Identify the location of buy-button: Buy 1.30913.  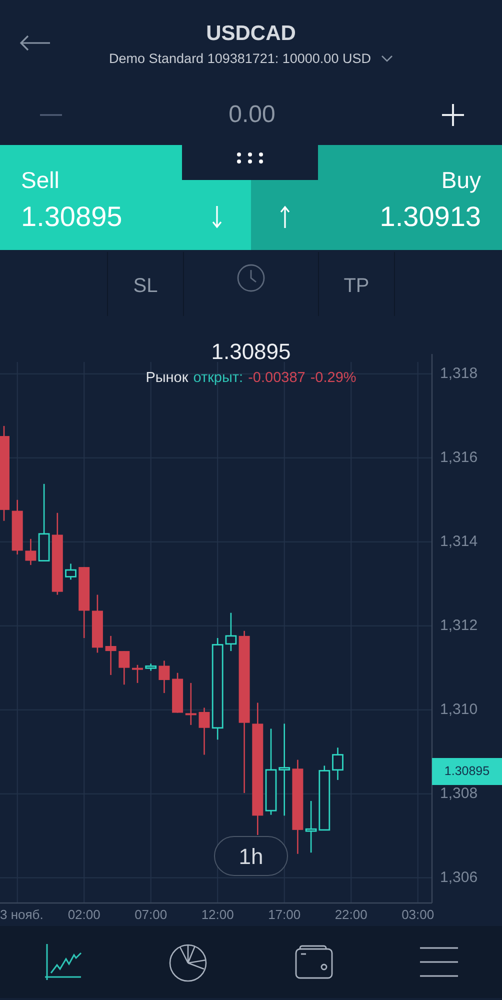
(376, 197).